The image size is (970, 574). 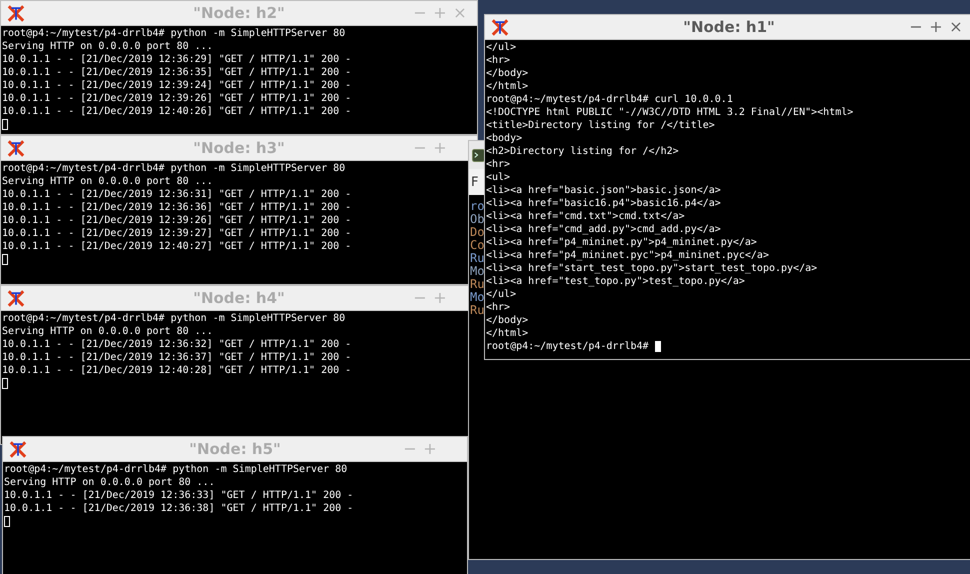 What do you see at coordinates (477, 206) in the screenshot?
I see `terminal-line: ro` at bounding box center [477, 206].